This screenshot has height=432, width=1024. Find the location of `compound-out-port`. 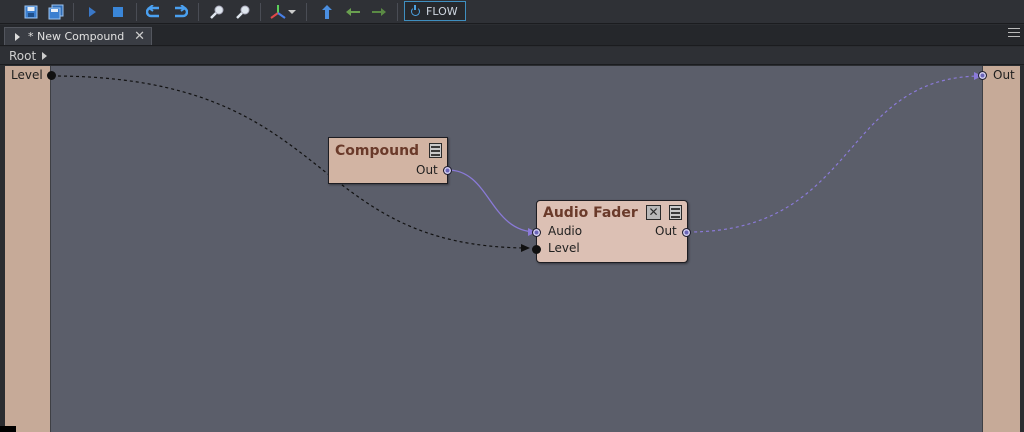

compound-out-port is located at coordinates (447, 170).